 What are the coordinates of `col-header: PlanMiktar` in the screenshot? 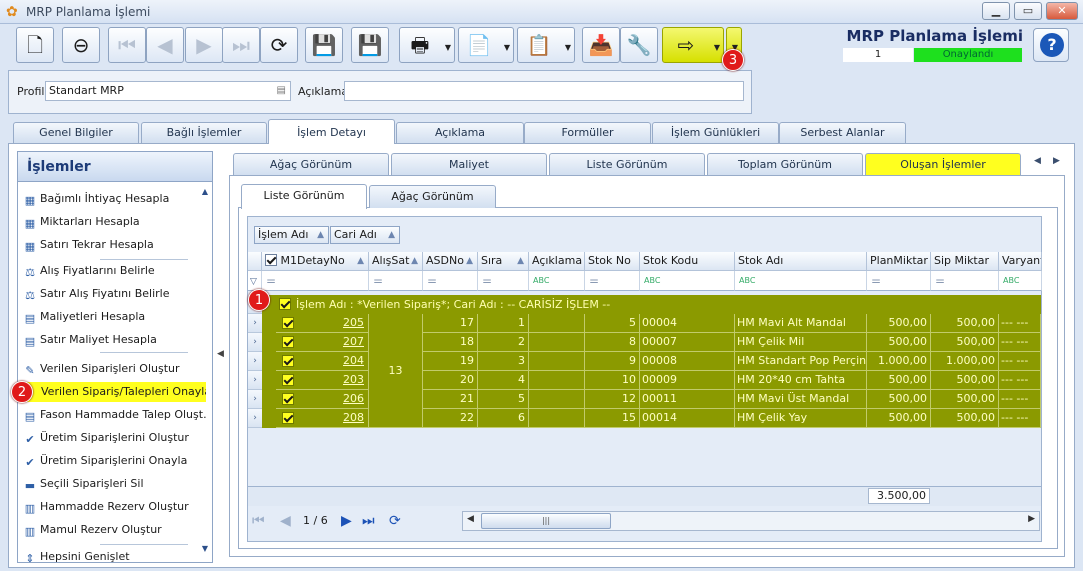 It's located at (899, 261).